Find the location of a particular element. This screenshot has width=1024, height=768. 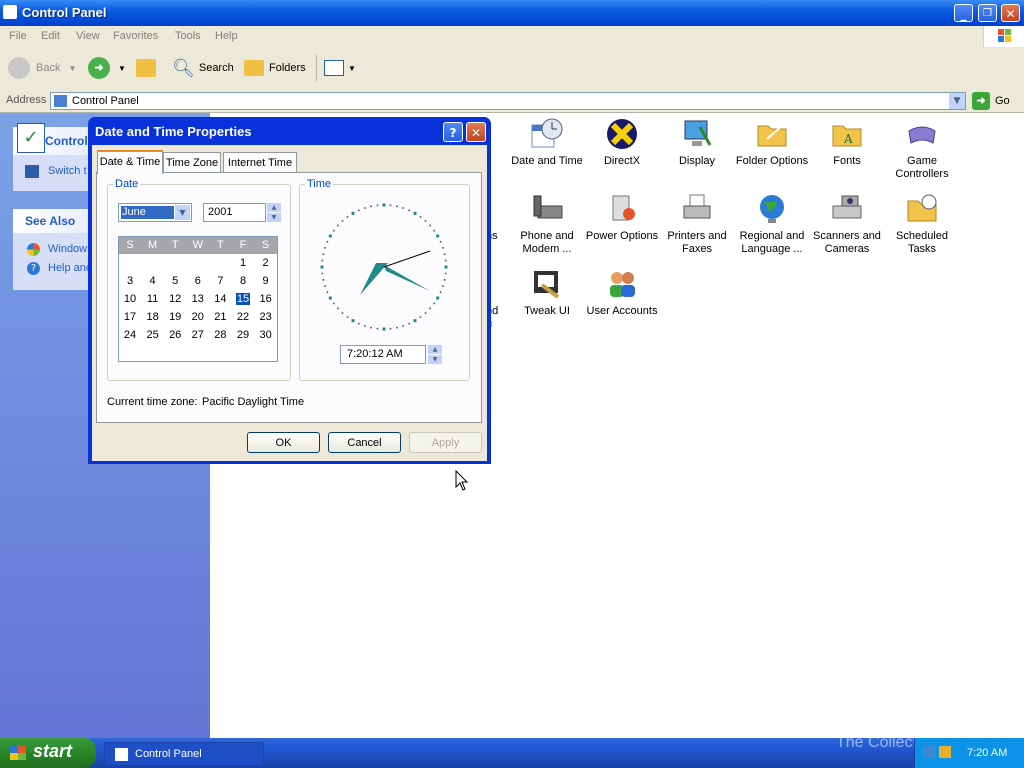

calendar-day: 18 is located at coordinates (153, 317).